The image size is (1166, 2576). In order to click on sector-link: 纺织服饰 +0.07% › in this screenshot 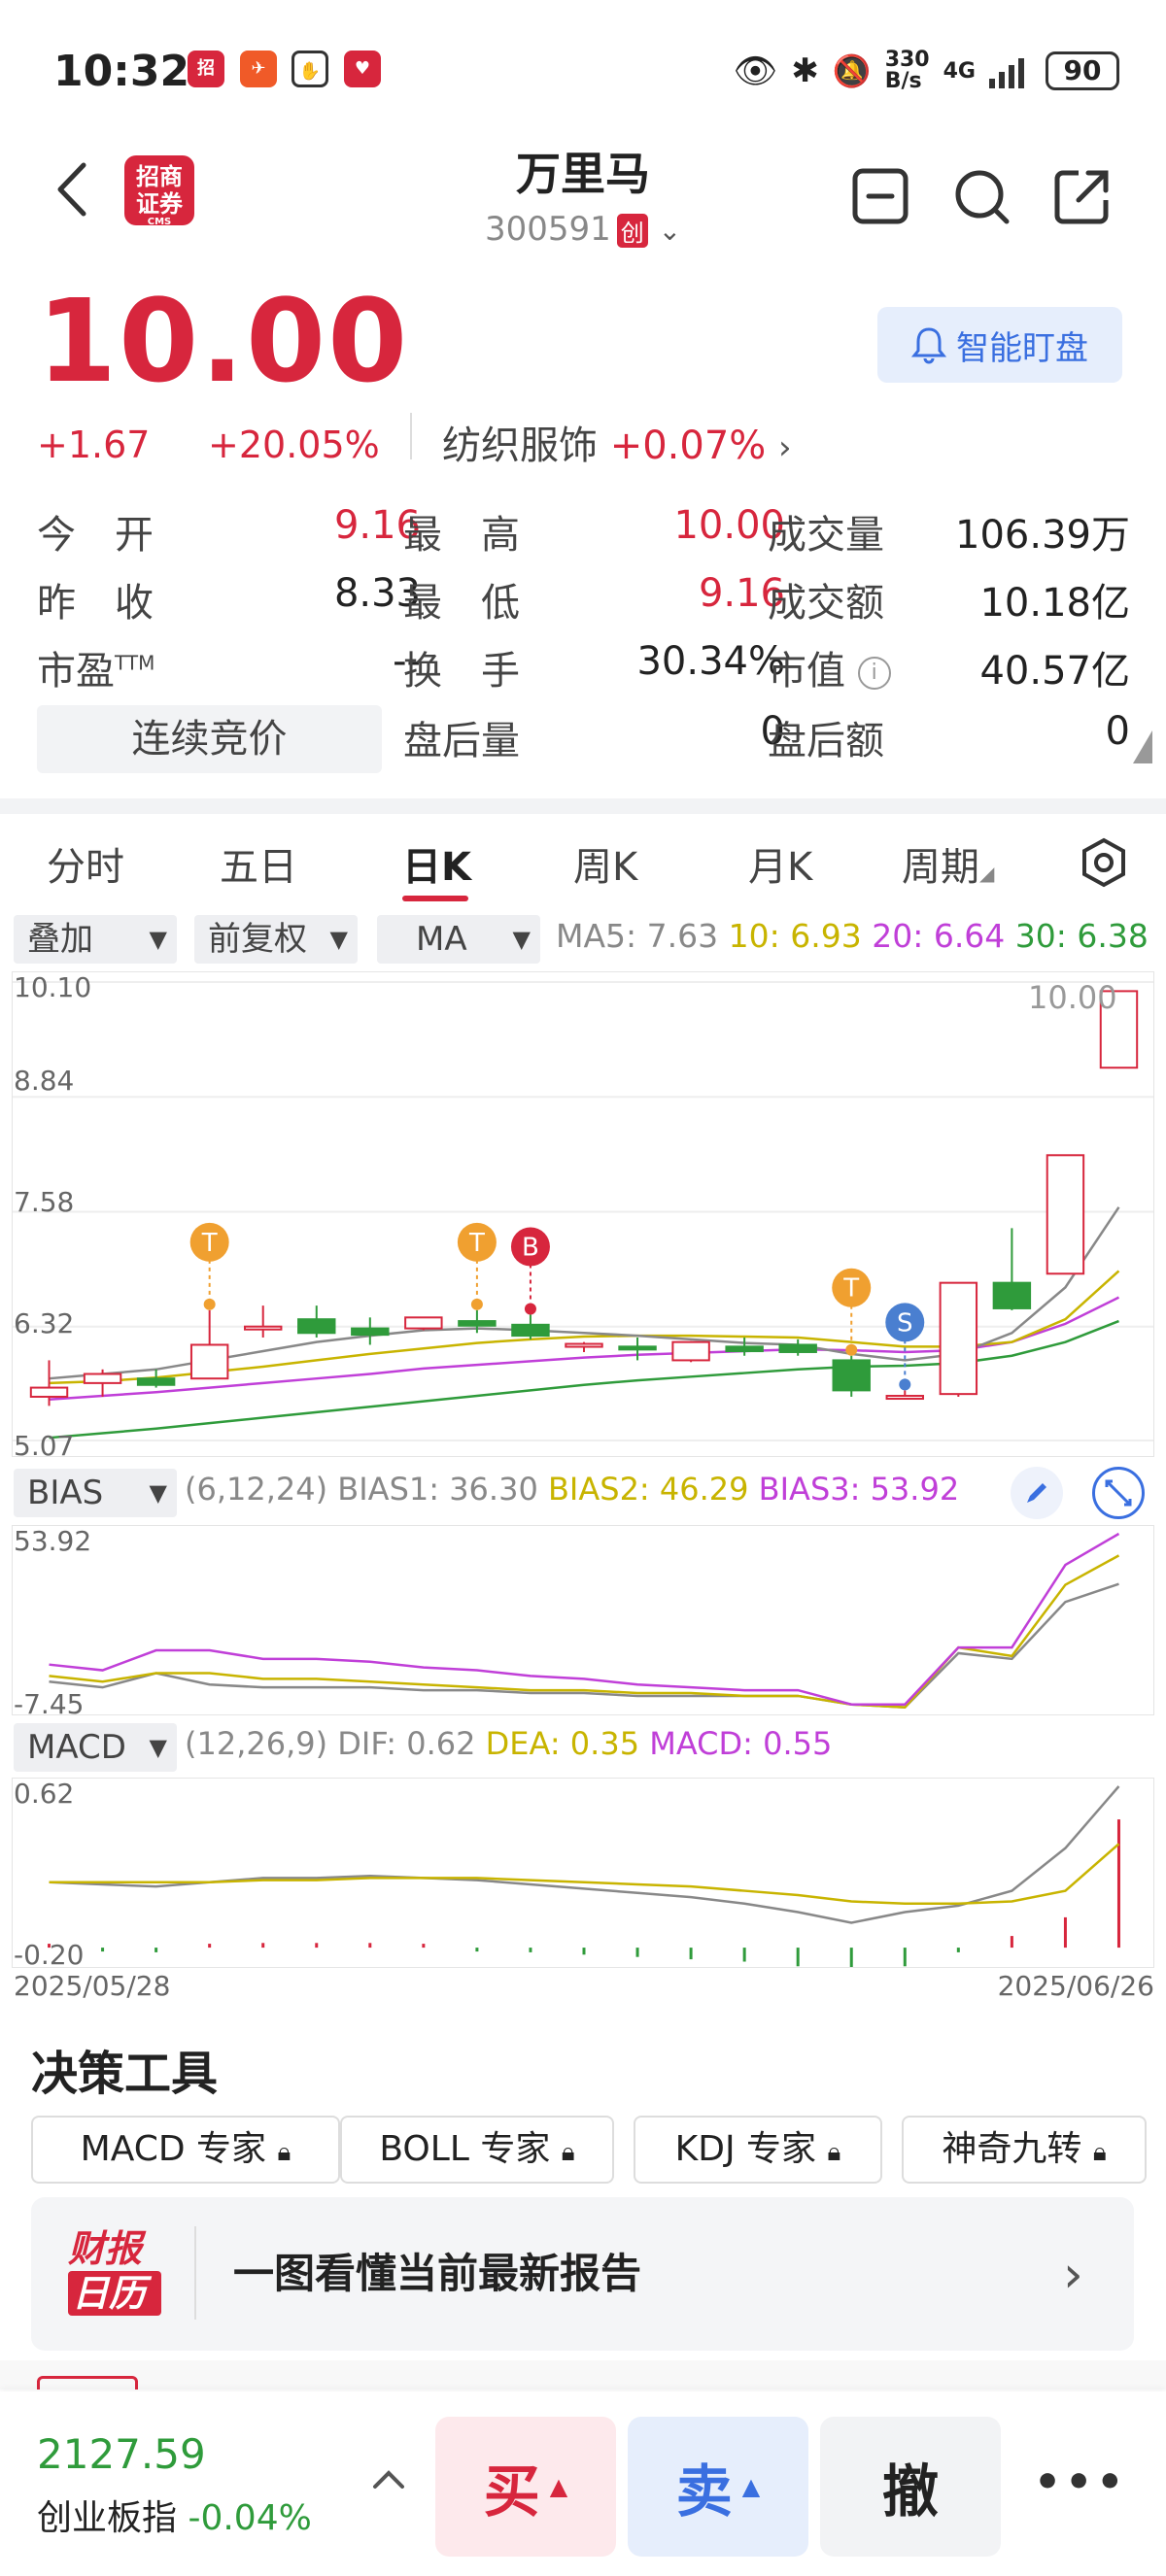, I will do `click(617, 442)`.